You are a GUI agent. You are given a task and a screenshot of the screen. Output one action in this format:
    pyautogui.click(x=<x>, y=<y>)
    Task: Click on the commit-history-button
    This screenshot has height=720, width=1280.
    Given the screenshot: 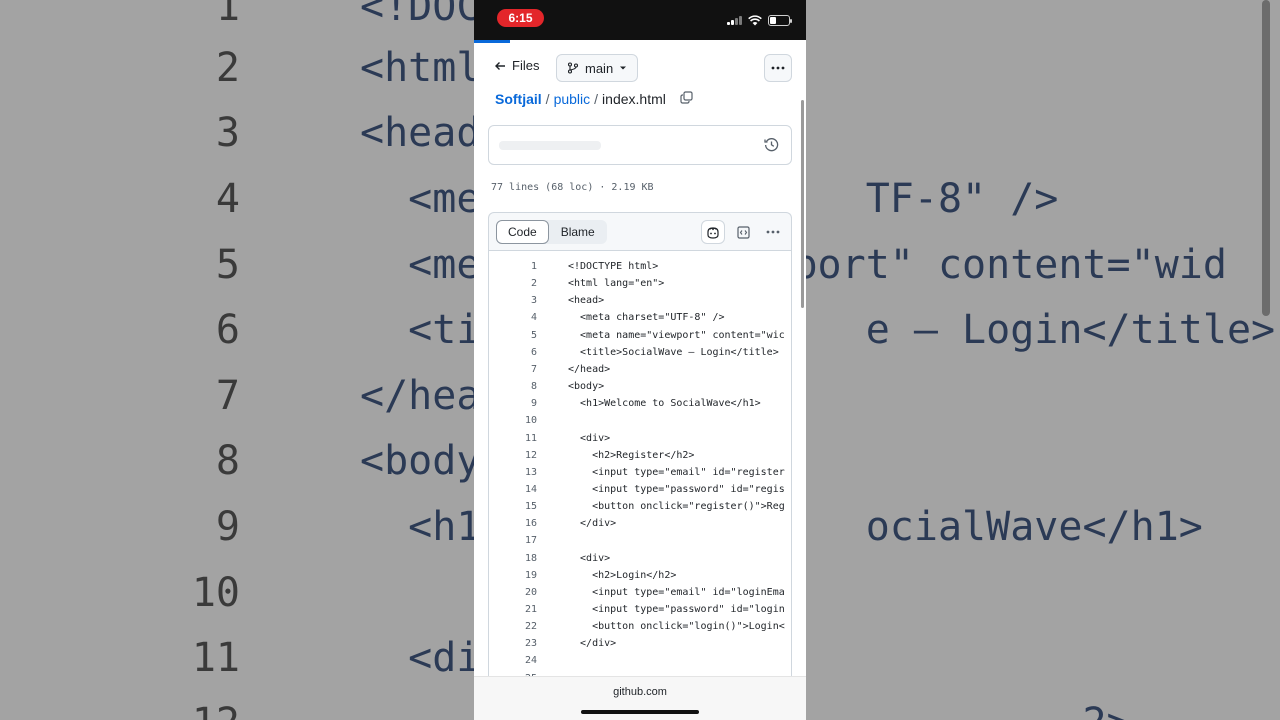 What is the action you would take?
    pyautogui.click(x=771, y=147)
    